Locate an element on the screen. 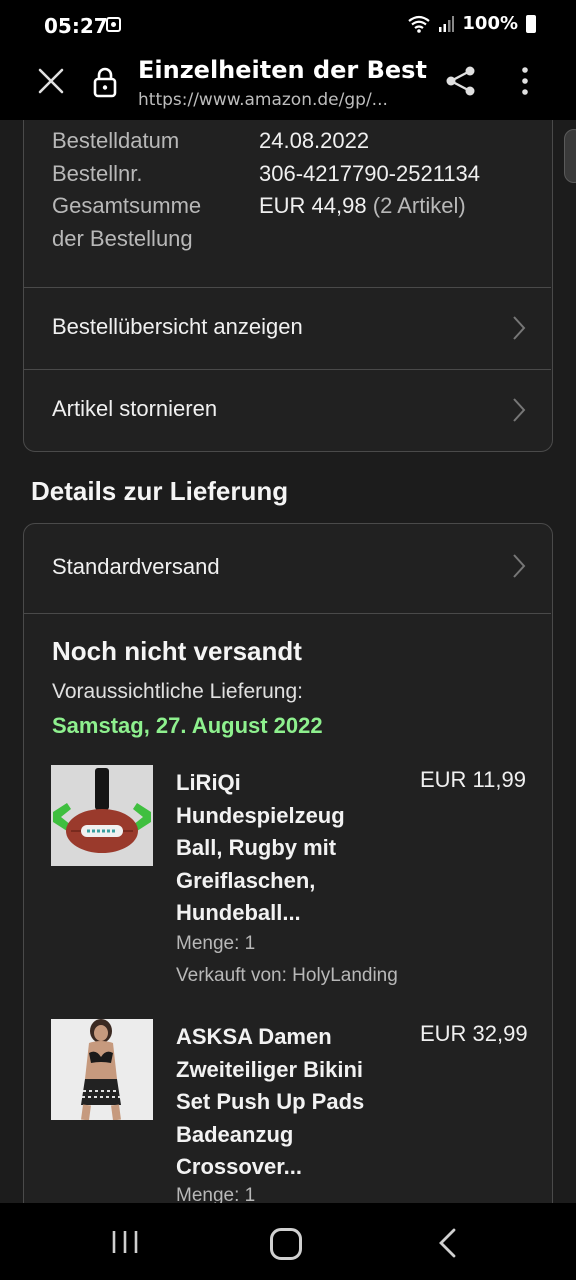 The image size is (576, 1280). order-total-row: Gesamtsumme EUR 44,98 (2 Artikel) is located at coordinates (292, 206).